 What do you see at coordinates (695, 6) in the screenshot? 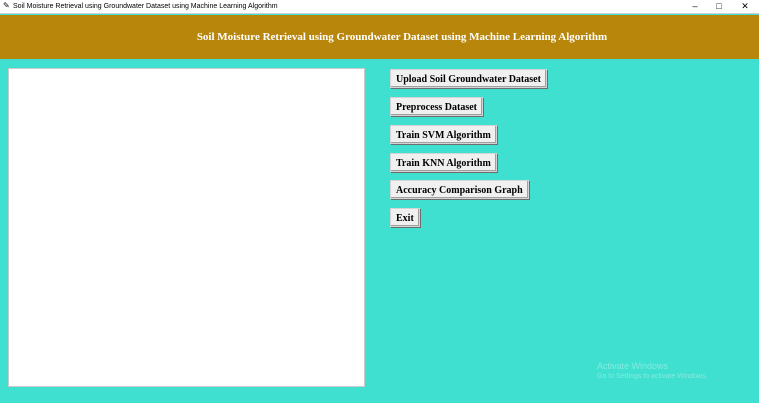
I see `minimize-button: –` at bounding box center [695, 6].